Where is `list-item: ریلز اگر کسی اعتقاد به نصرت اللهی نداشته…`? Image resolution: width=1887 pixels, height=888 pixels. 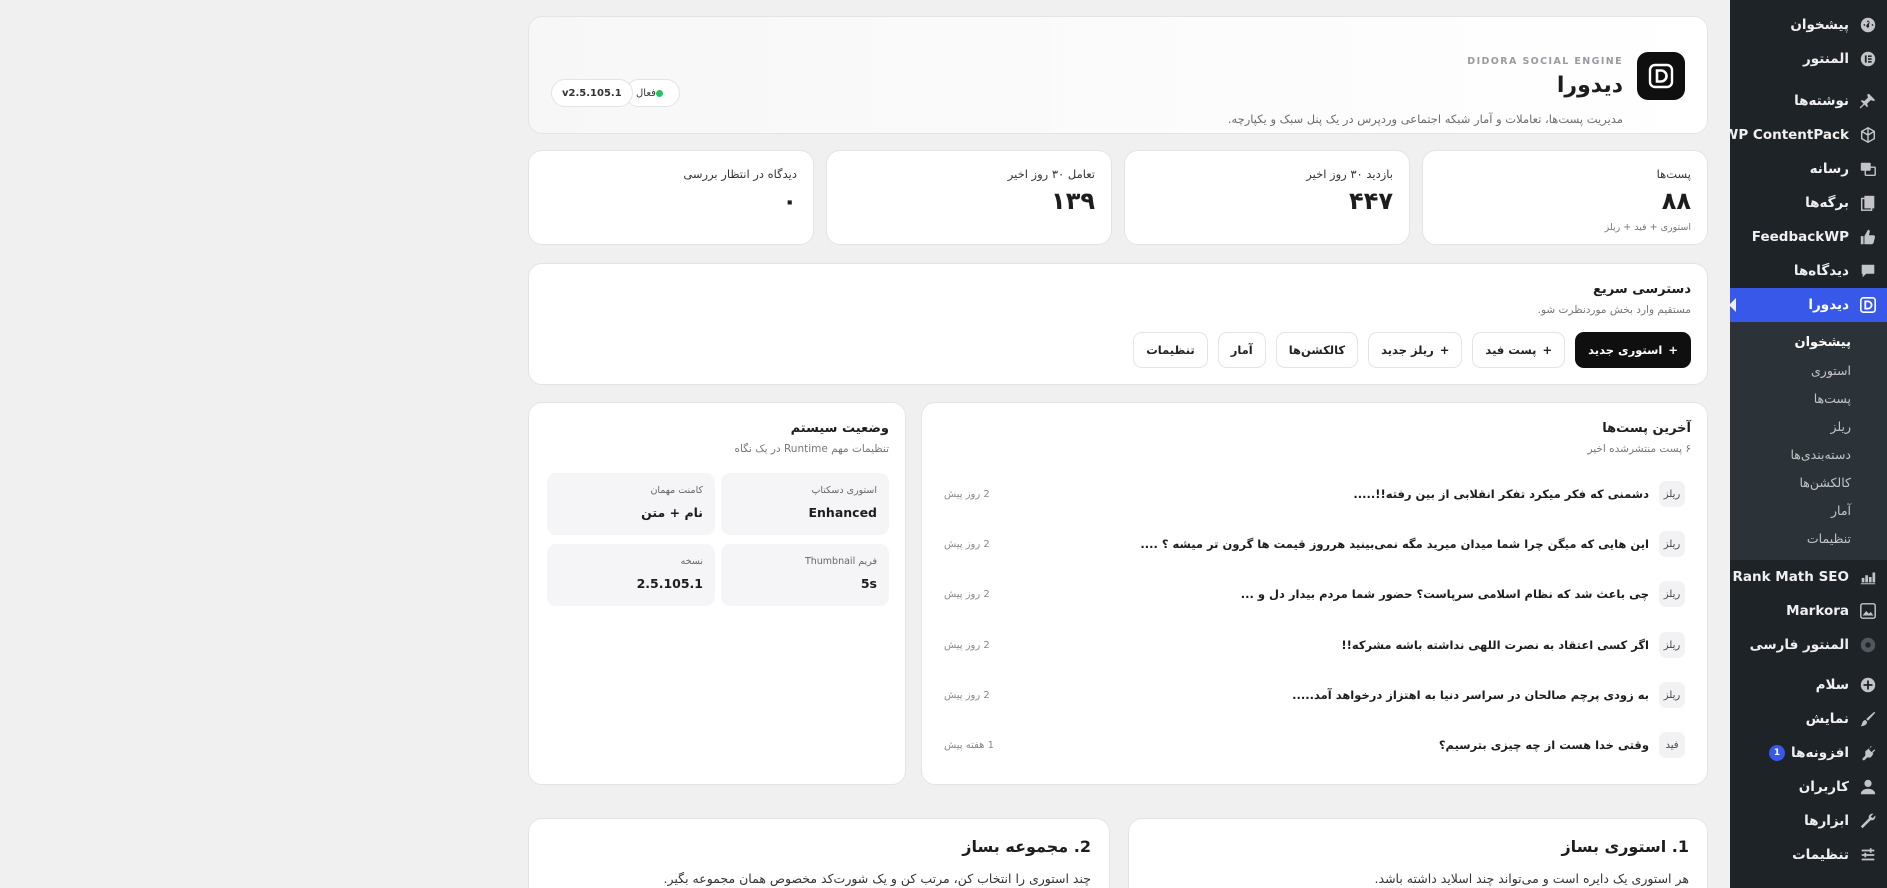
list-item: ریلز اگر کسی اعتقاد به نصرت اللهی نداشته… is located at coordinates (1314, 645).